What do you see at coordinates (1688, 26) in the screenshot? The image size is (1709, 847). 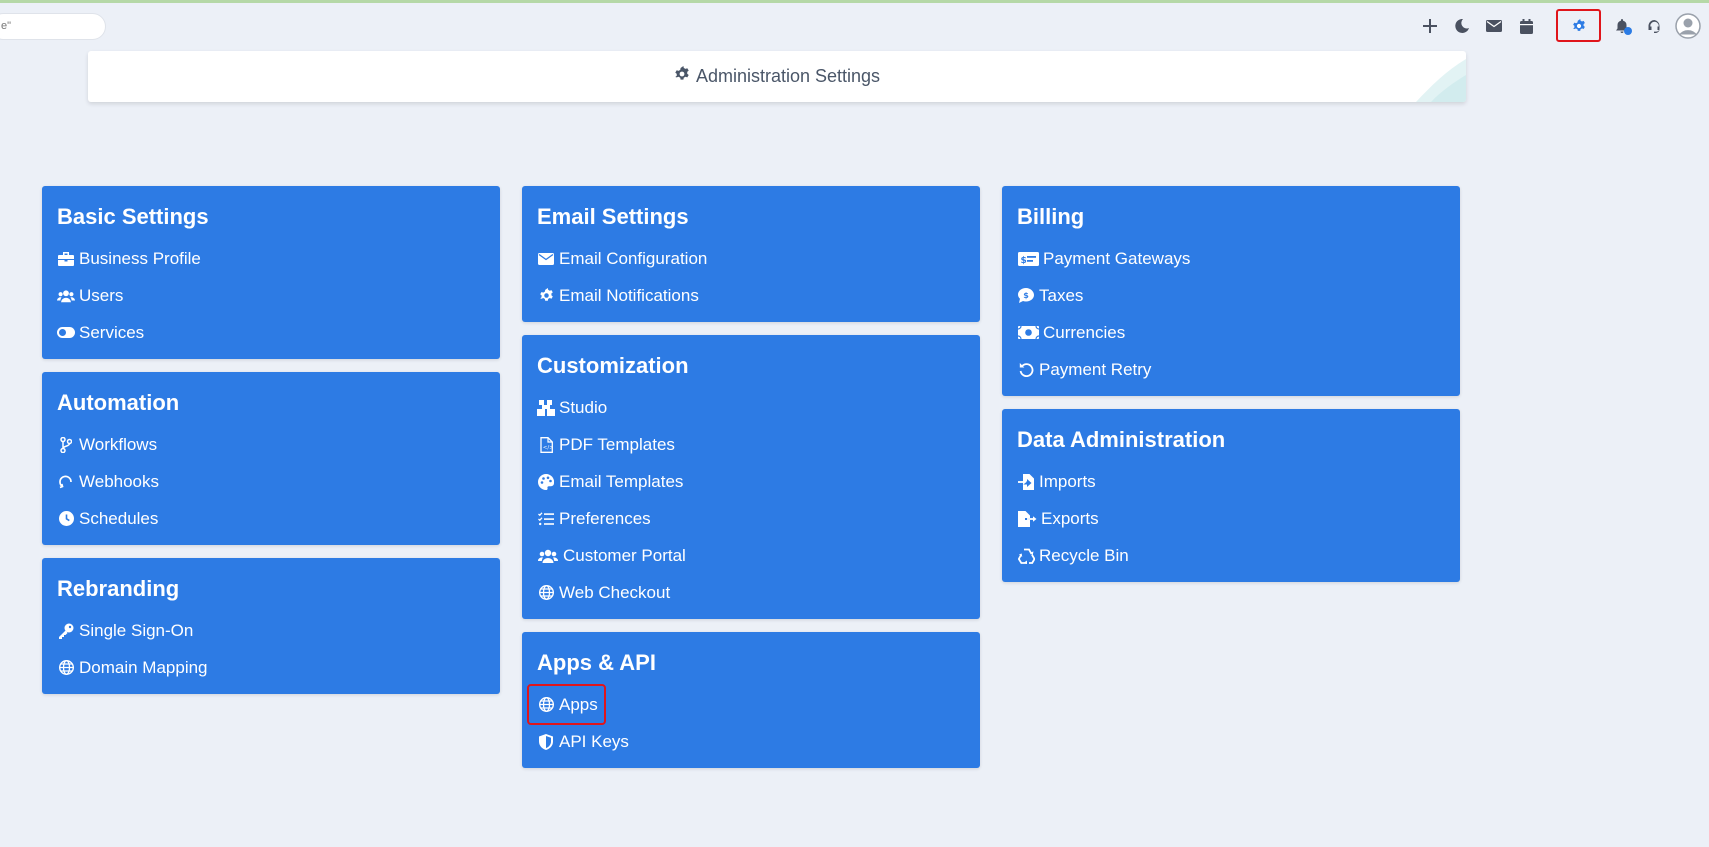 I see `avatar` at bounding box center [1688, 26].